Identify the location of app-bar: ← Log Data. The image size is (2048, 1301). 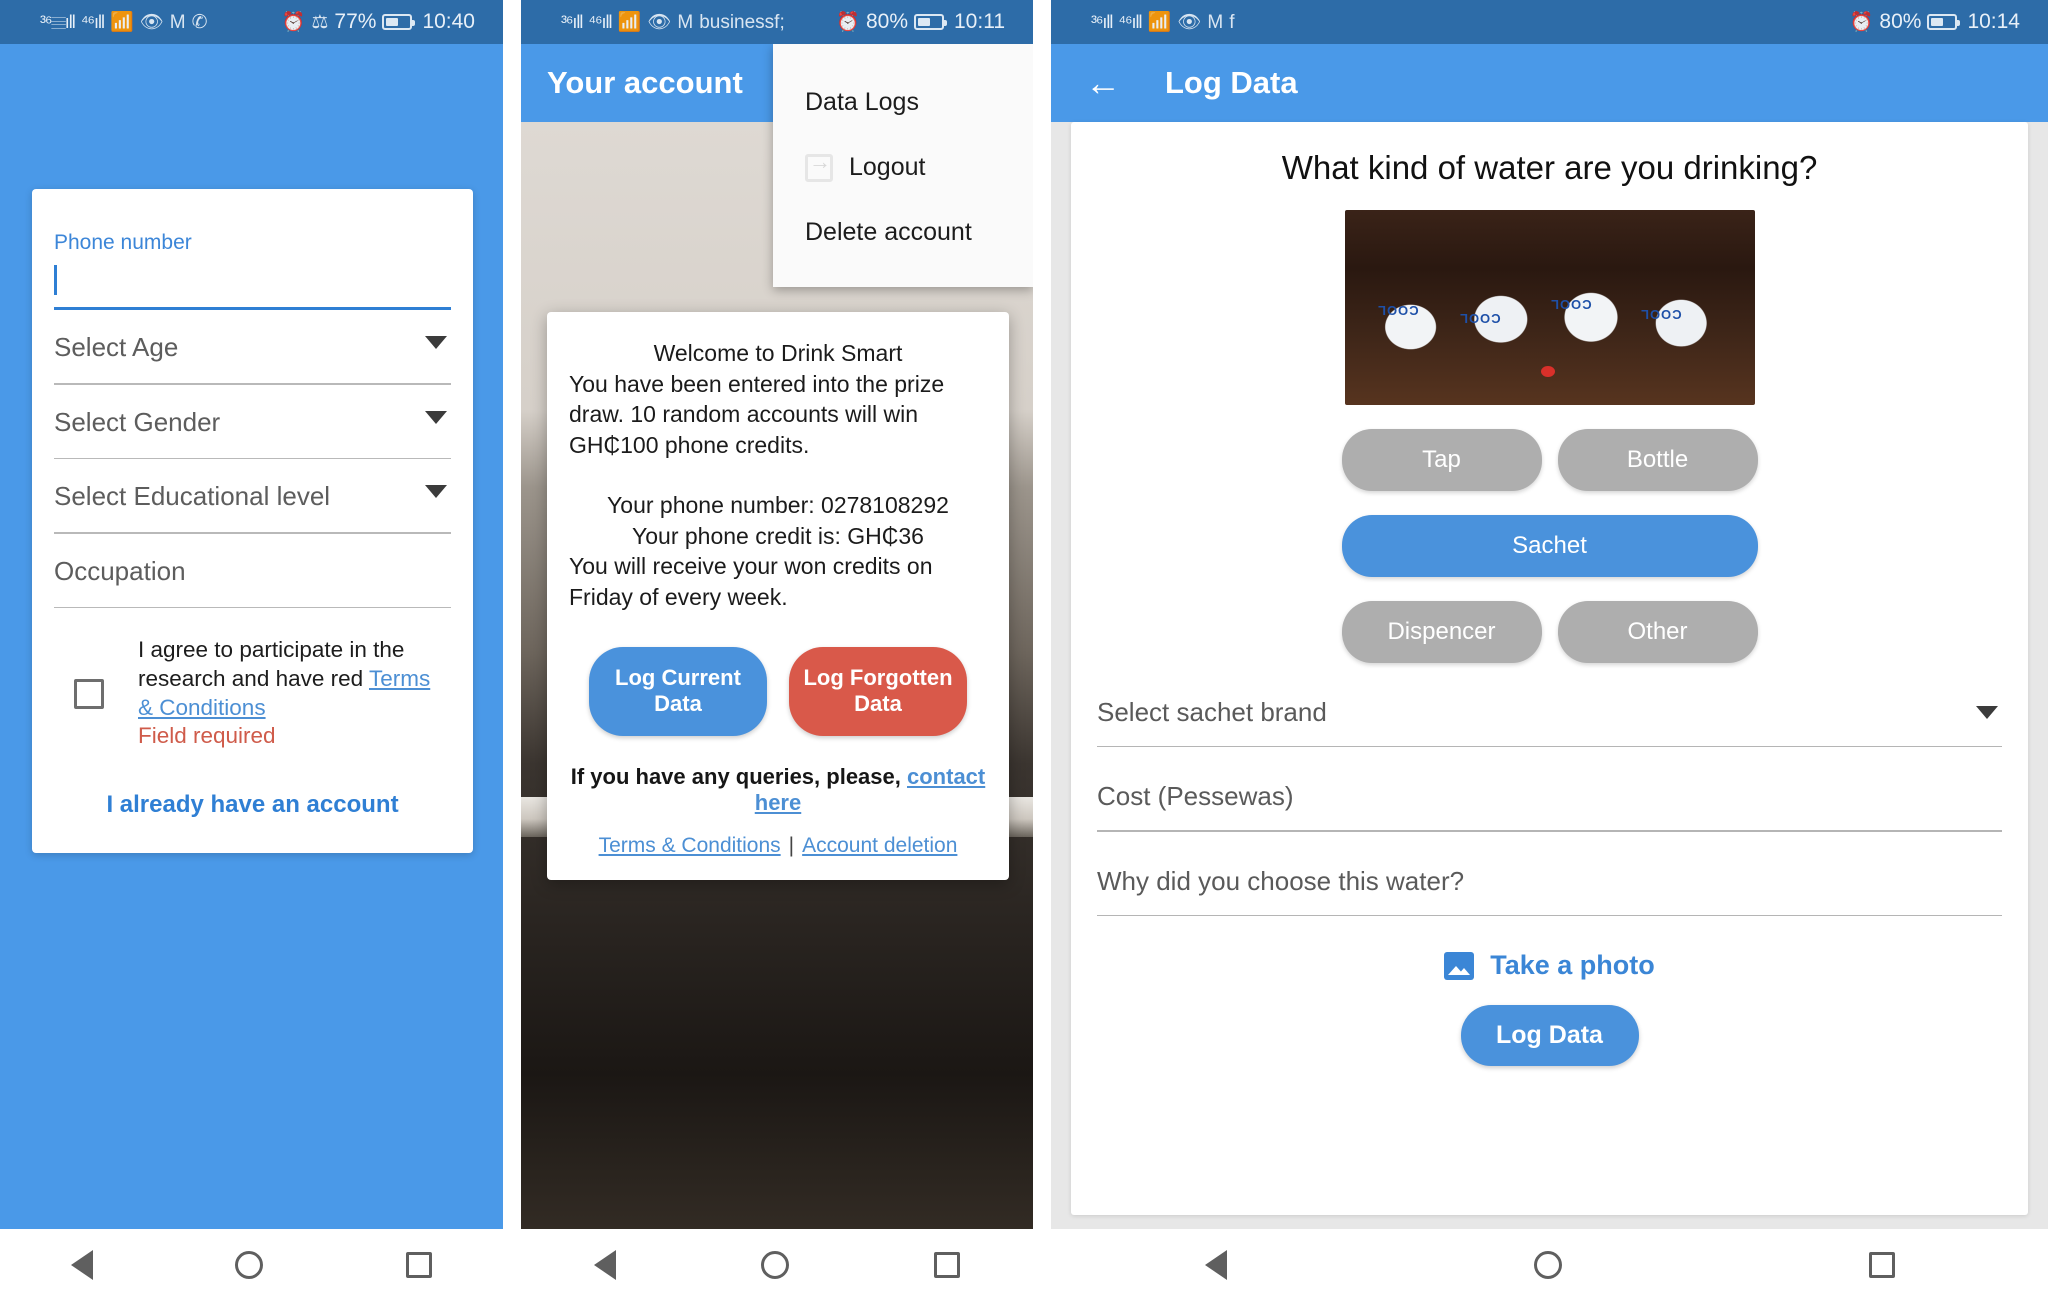
(1549, 83).